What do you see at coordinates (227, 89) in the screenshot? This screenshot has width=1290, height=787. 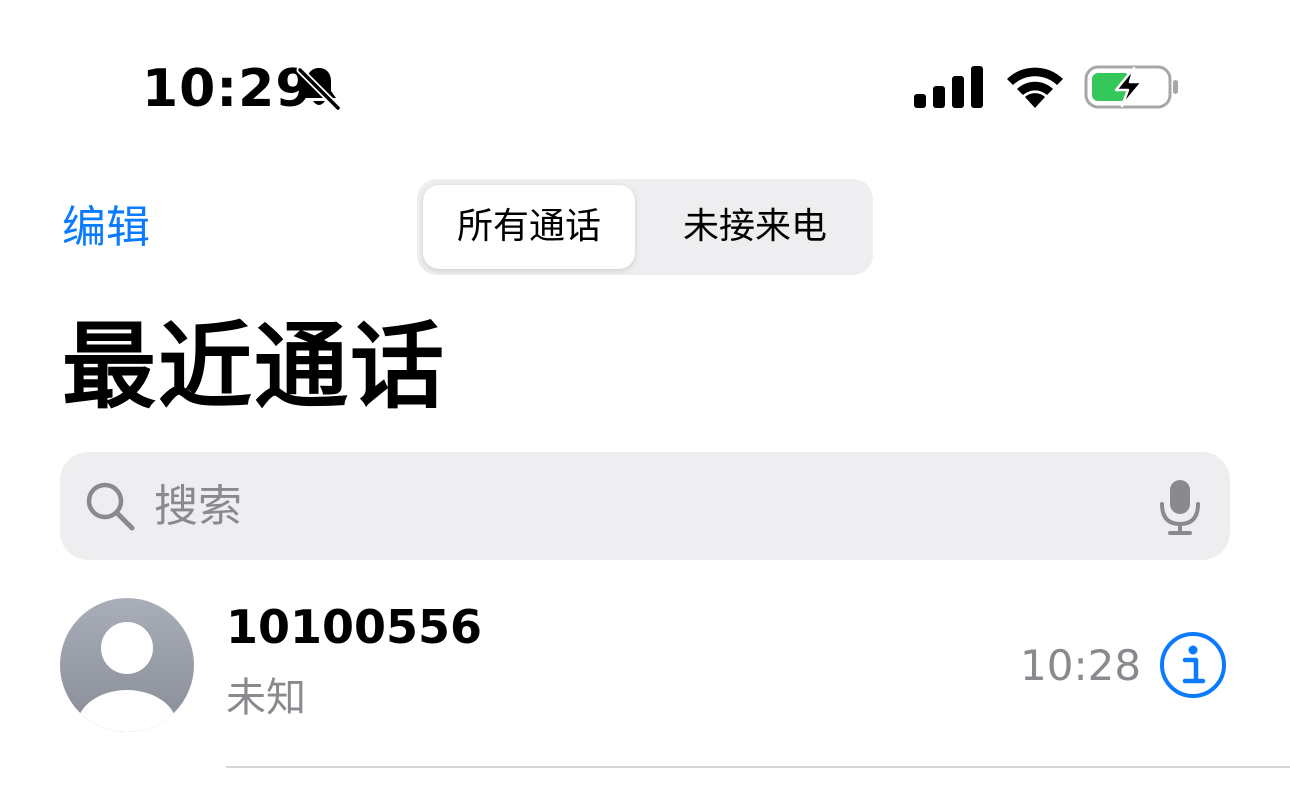 I see `status-time: 10:29` at bounding box center [227, 89].